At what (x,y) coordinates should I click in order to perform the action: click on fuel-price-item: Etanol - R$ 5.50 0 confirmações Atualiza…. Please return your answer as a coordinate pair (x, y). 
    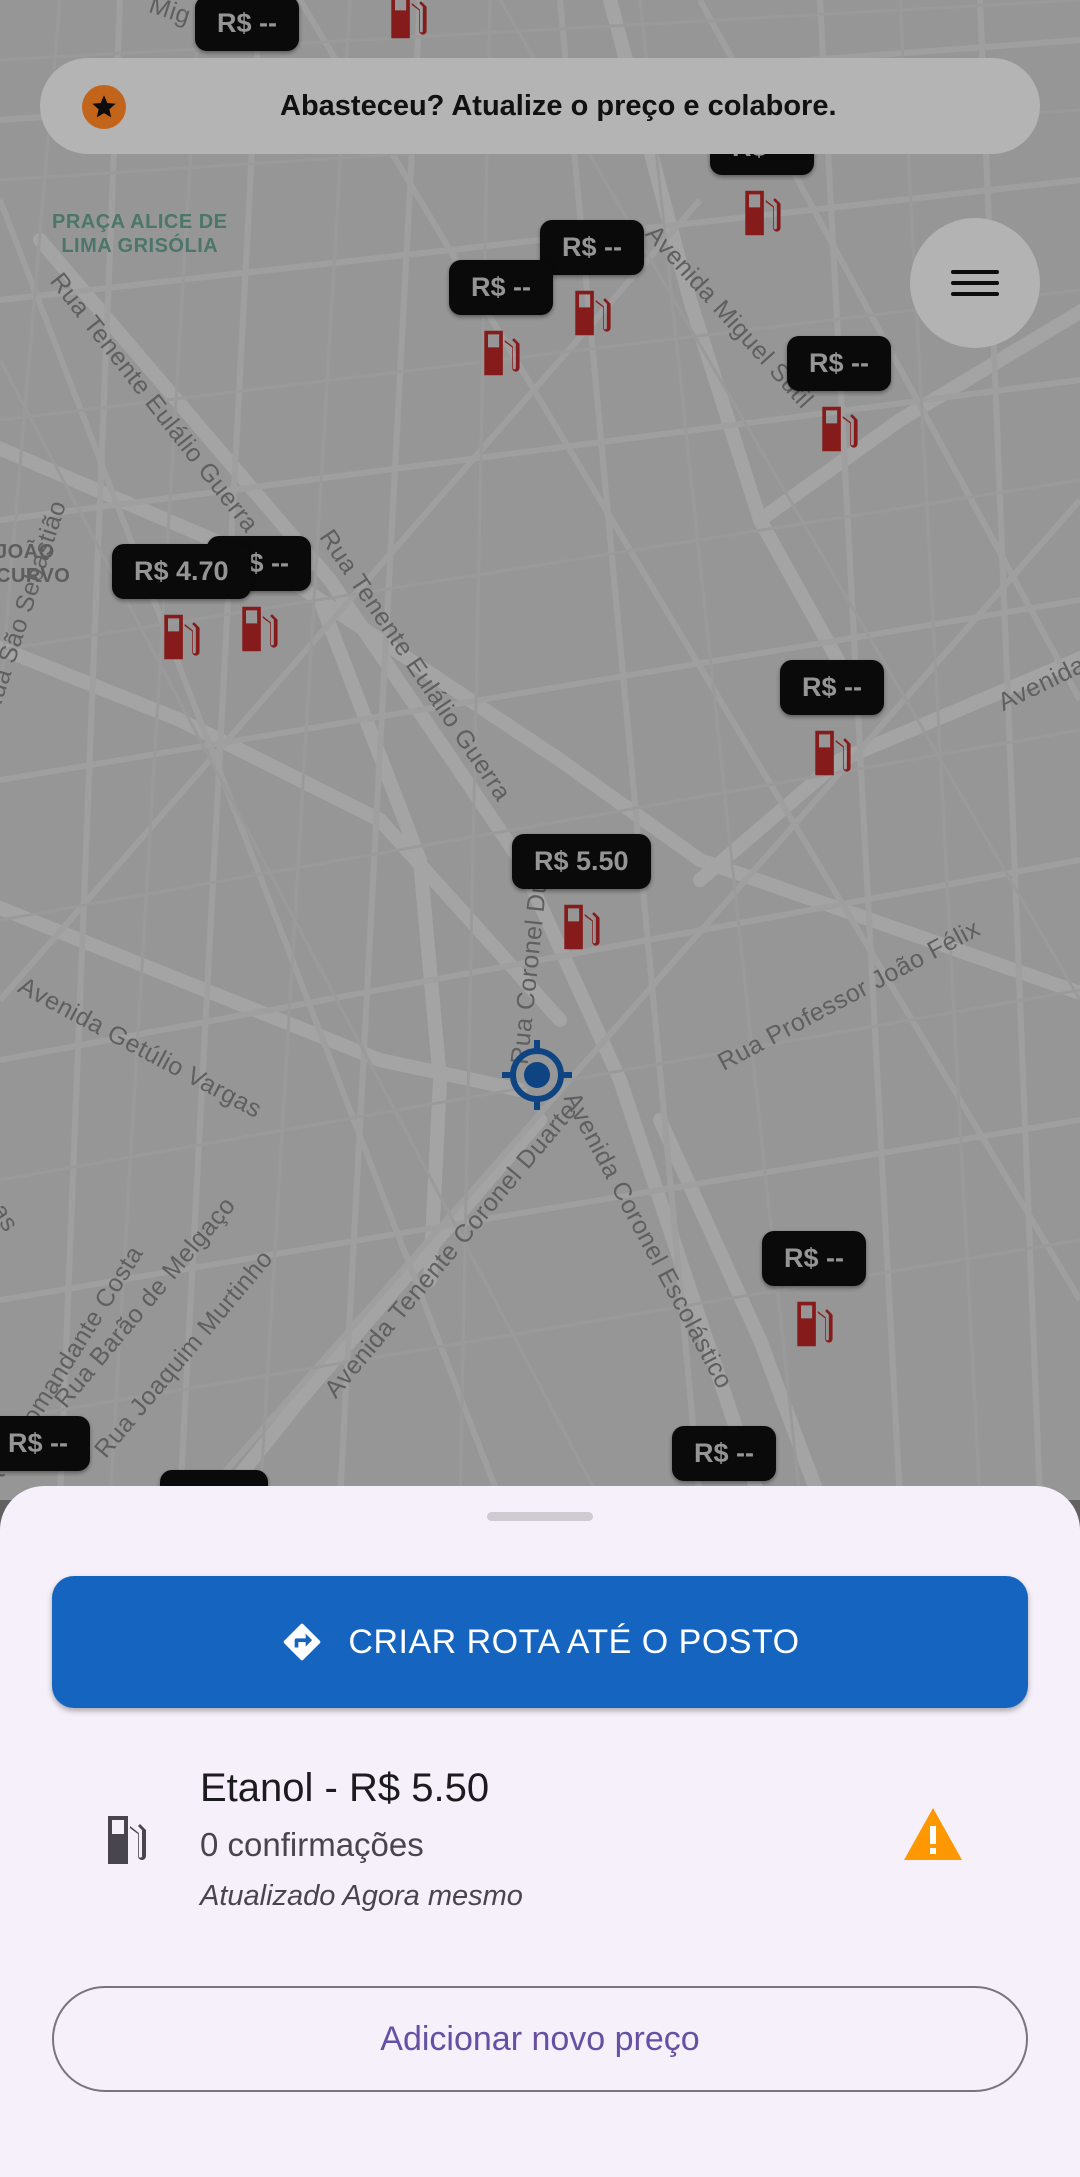
    Looking at the image, I should click on (540, 1841).